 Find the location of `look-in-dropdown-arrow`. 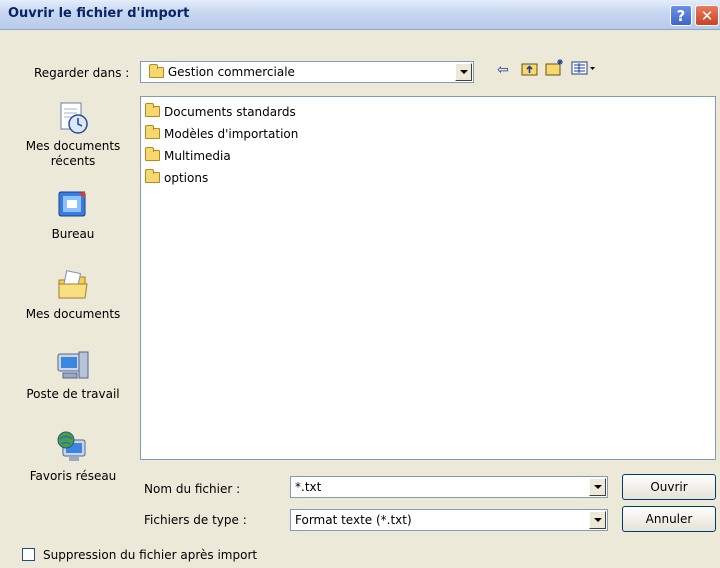

look-in-dropdown-arrow is located at coordinates (463, 72).